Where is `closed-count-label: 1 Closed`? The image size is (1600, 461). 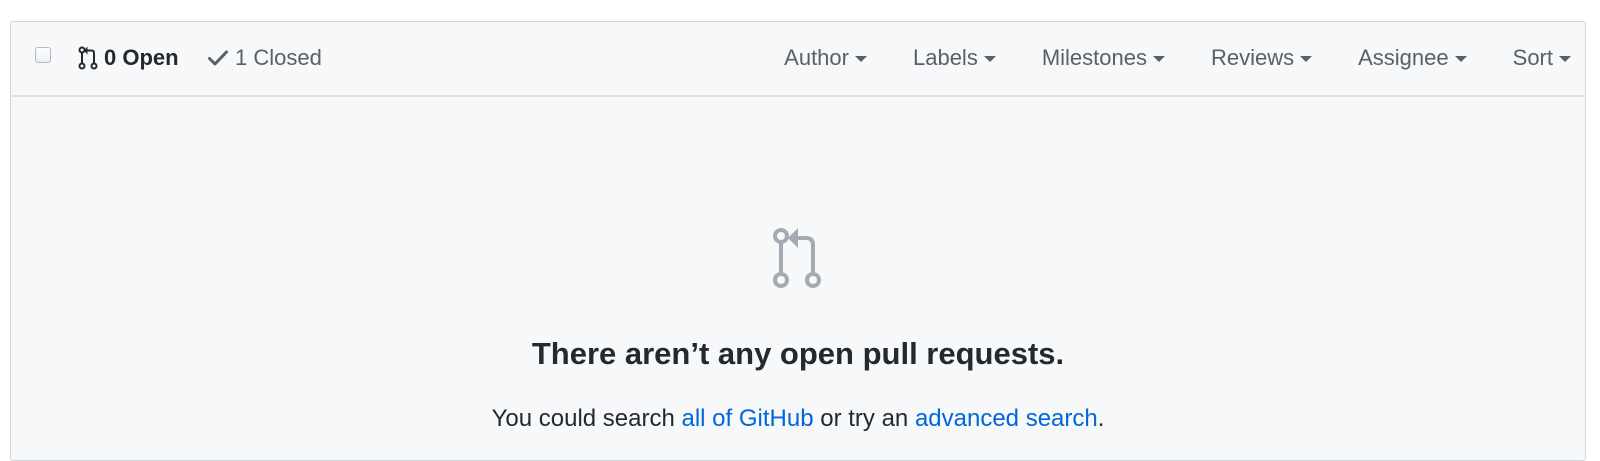
closed-count-label: 1 Closed is located at coordinates (278, 57).